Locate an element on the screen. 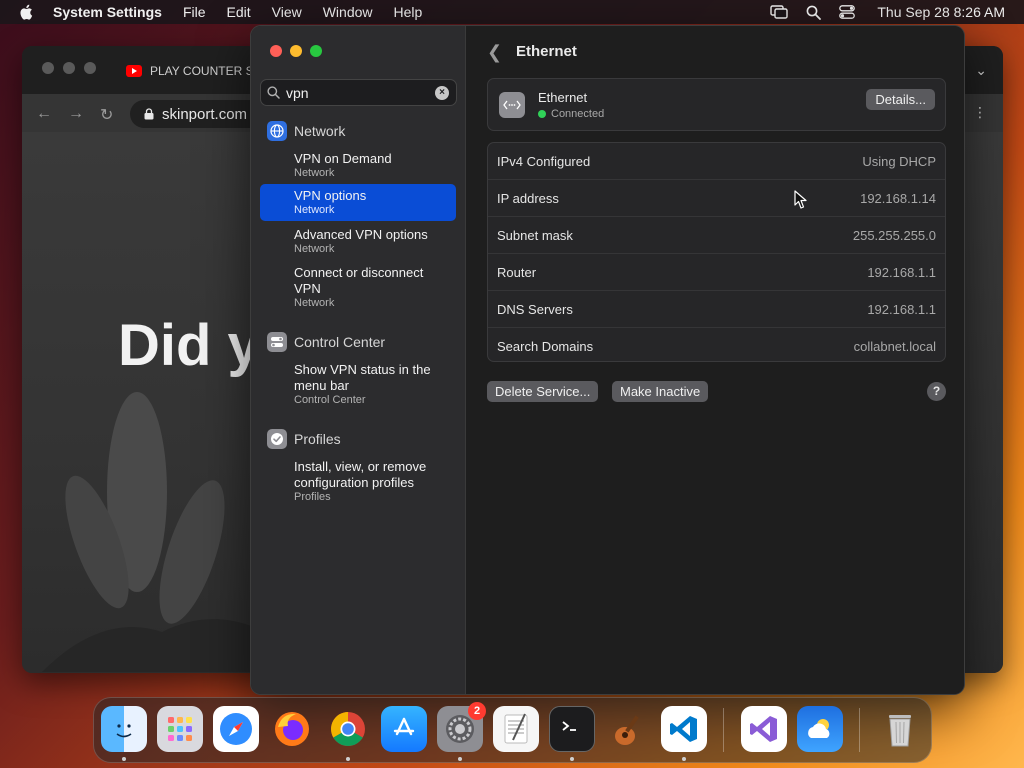  info-value: collabnet.local is located at coordinates (894, 346).